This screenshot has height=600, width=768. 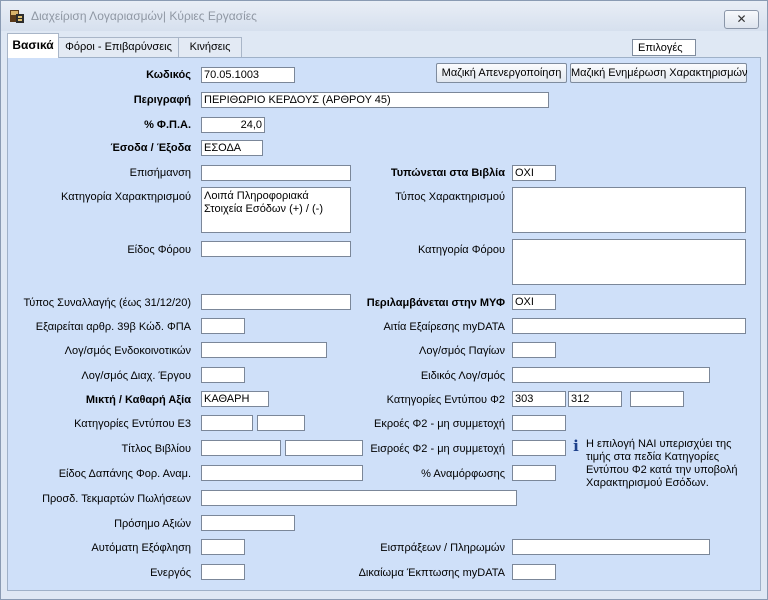 I want to click on book-title-1-field, so click(x=241, y=448).